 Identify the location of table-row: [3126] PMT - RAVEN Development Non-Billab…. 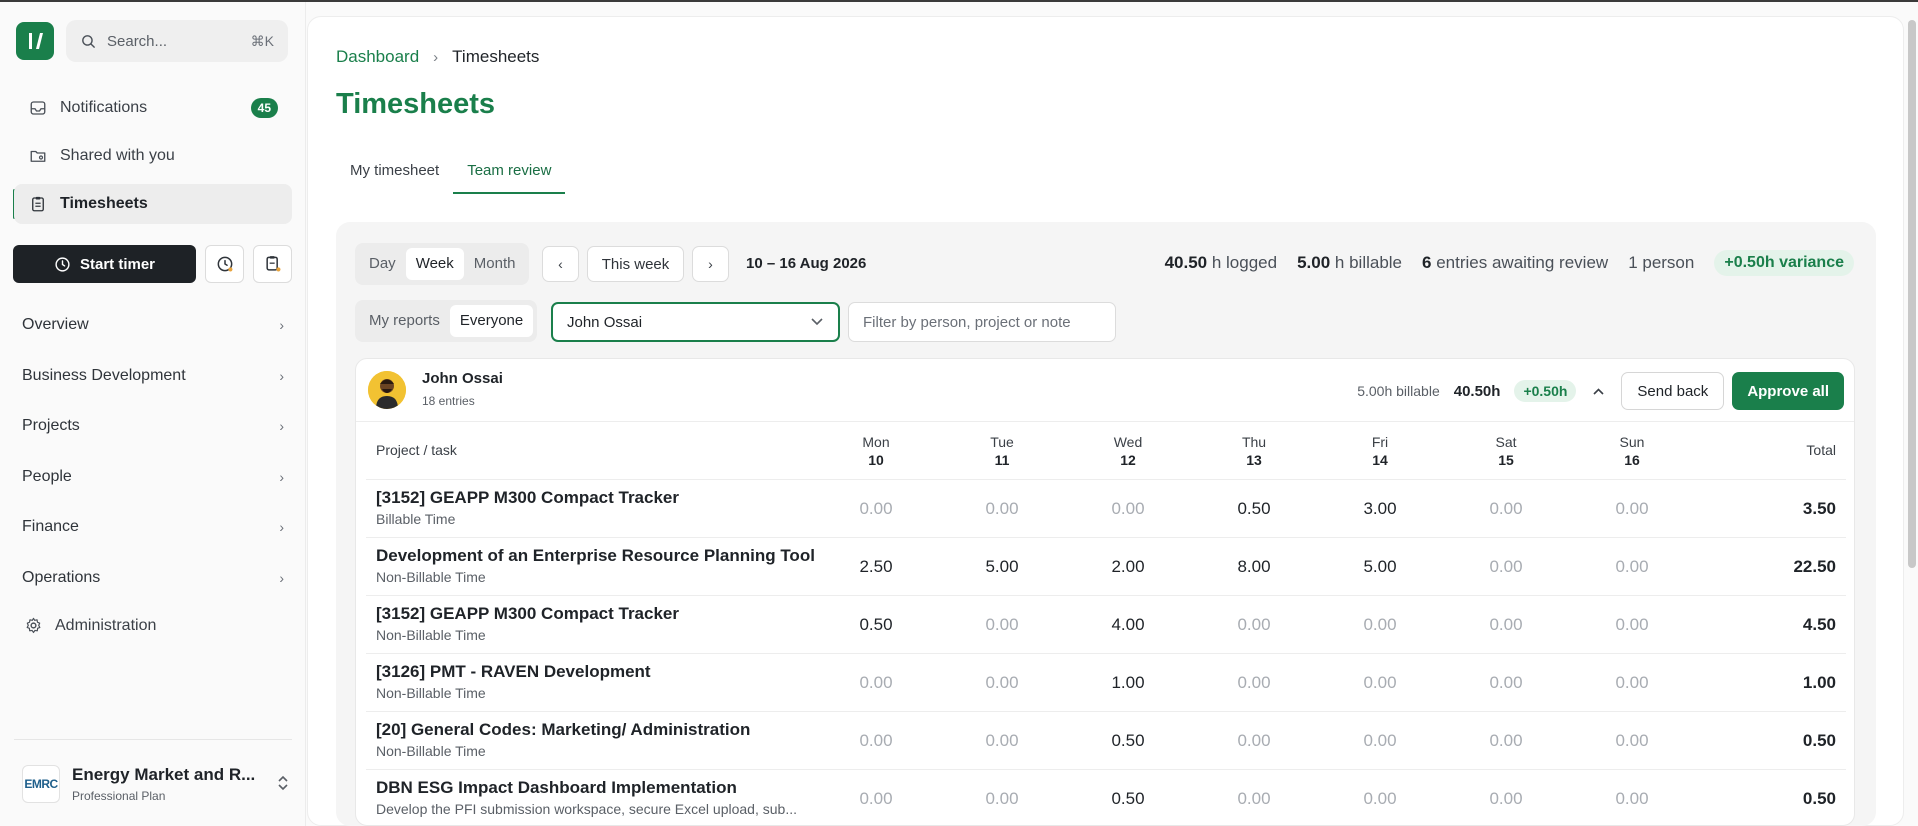
(1106, 683).